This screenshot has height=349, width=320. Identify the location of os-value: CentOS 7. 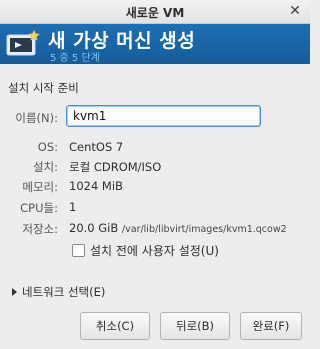
(96, 147).